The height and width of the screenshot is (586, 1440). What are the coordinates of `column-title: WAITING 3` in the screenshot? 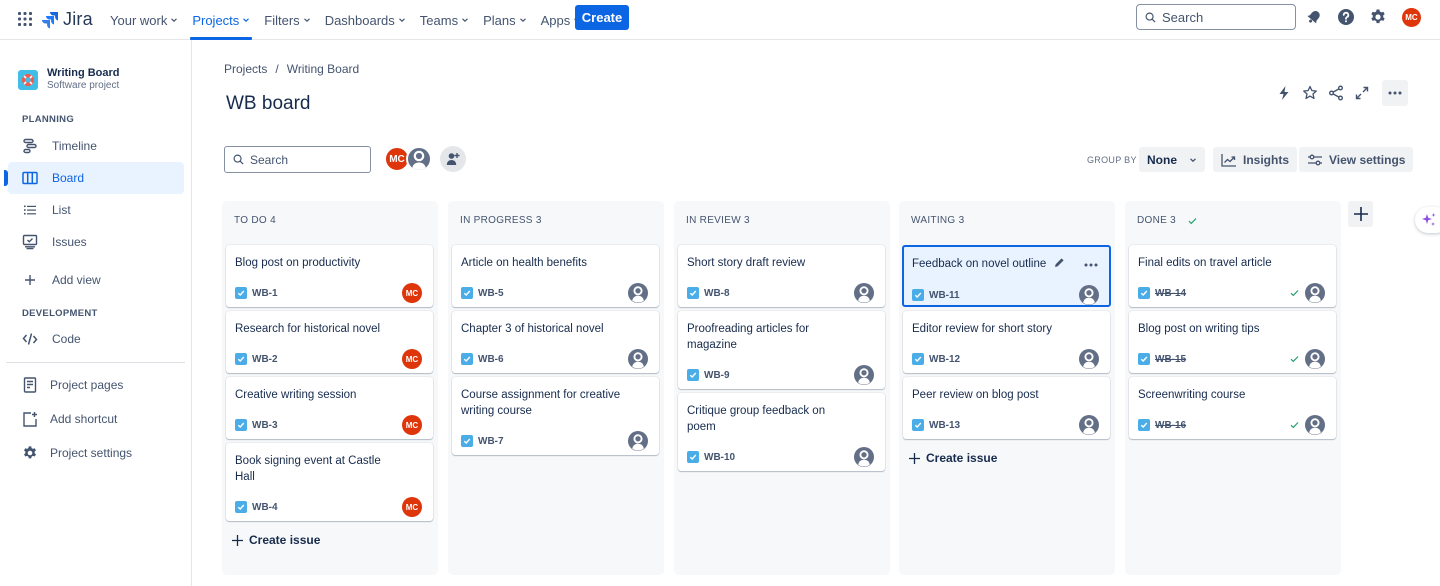 It's located at (938, 220).